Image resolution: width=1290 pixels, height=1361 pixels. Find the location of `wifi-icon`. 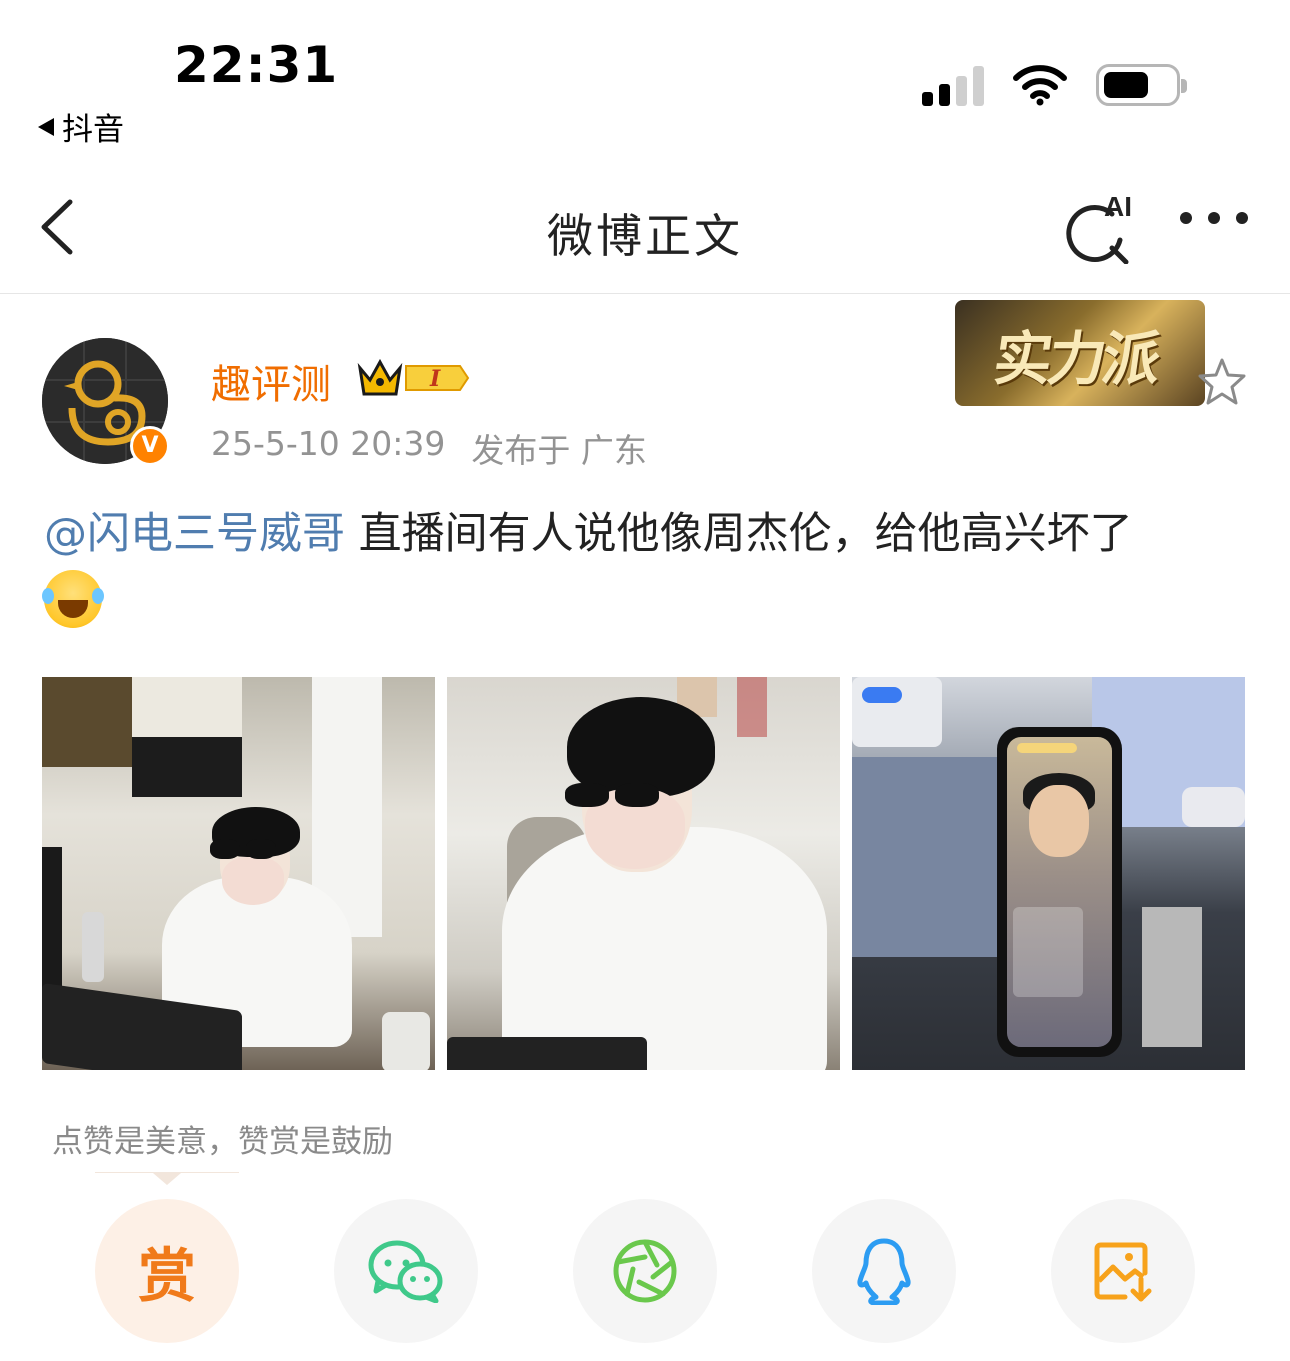

wifi-icon is located at coordinates (1040, 85).